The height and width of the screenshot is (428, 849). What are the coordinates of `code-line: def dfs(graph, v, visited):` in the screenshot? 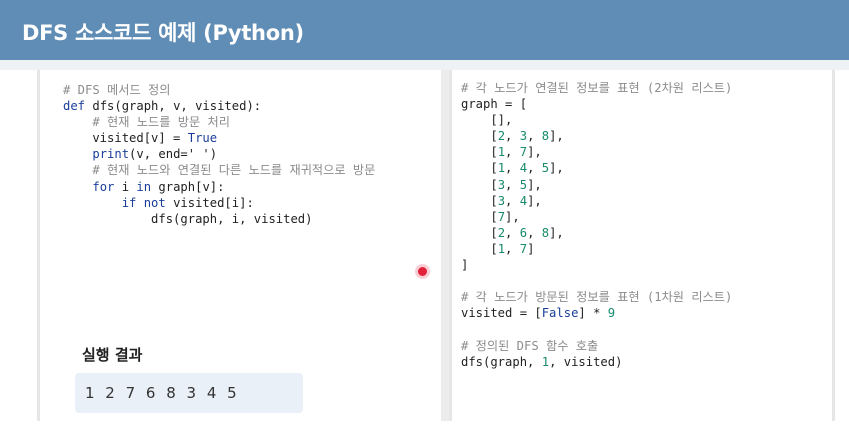 It's located at (219, 106).